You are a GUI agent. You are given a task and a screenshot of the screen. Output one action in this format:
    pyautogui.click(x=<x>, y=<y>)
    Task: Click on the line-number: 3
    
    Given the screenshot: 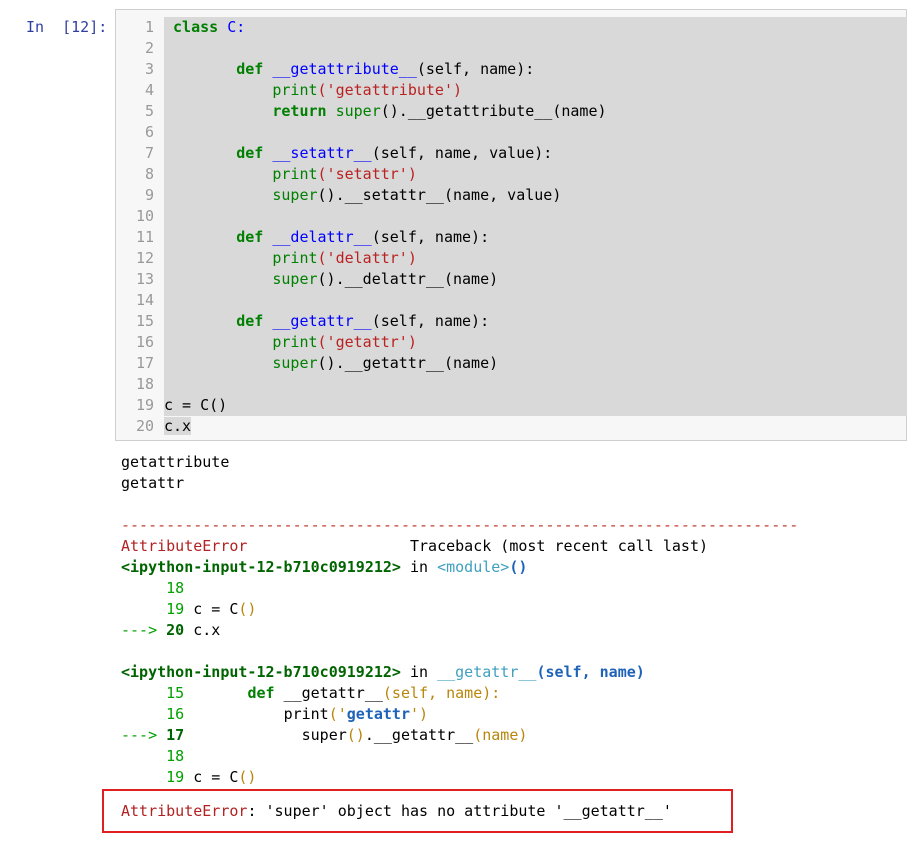 What is the action you would take?
    pyautogui.click(x=149, y=69)
    